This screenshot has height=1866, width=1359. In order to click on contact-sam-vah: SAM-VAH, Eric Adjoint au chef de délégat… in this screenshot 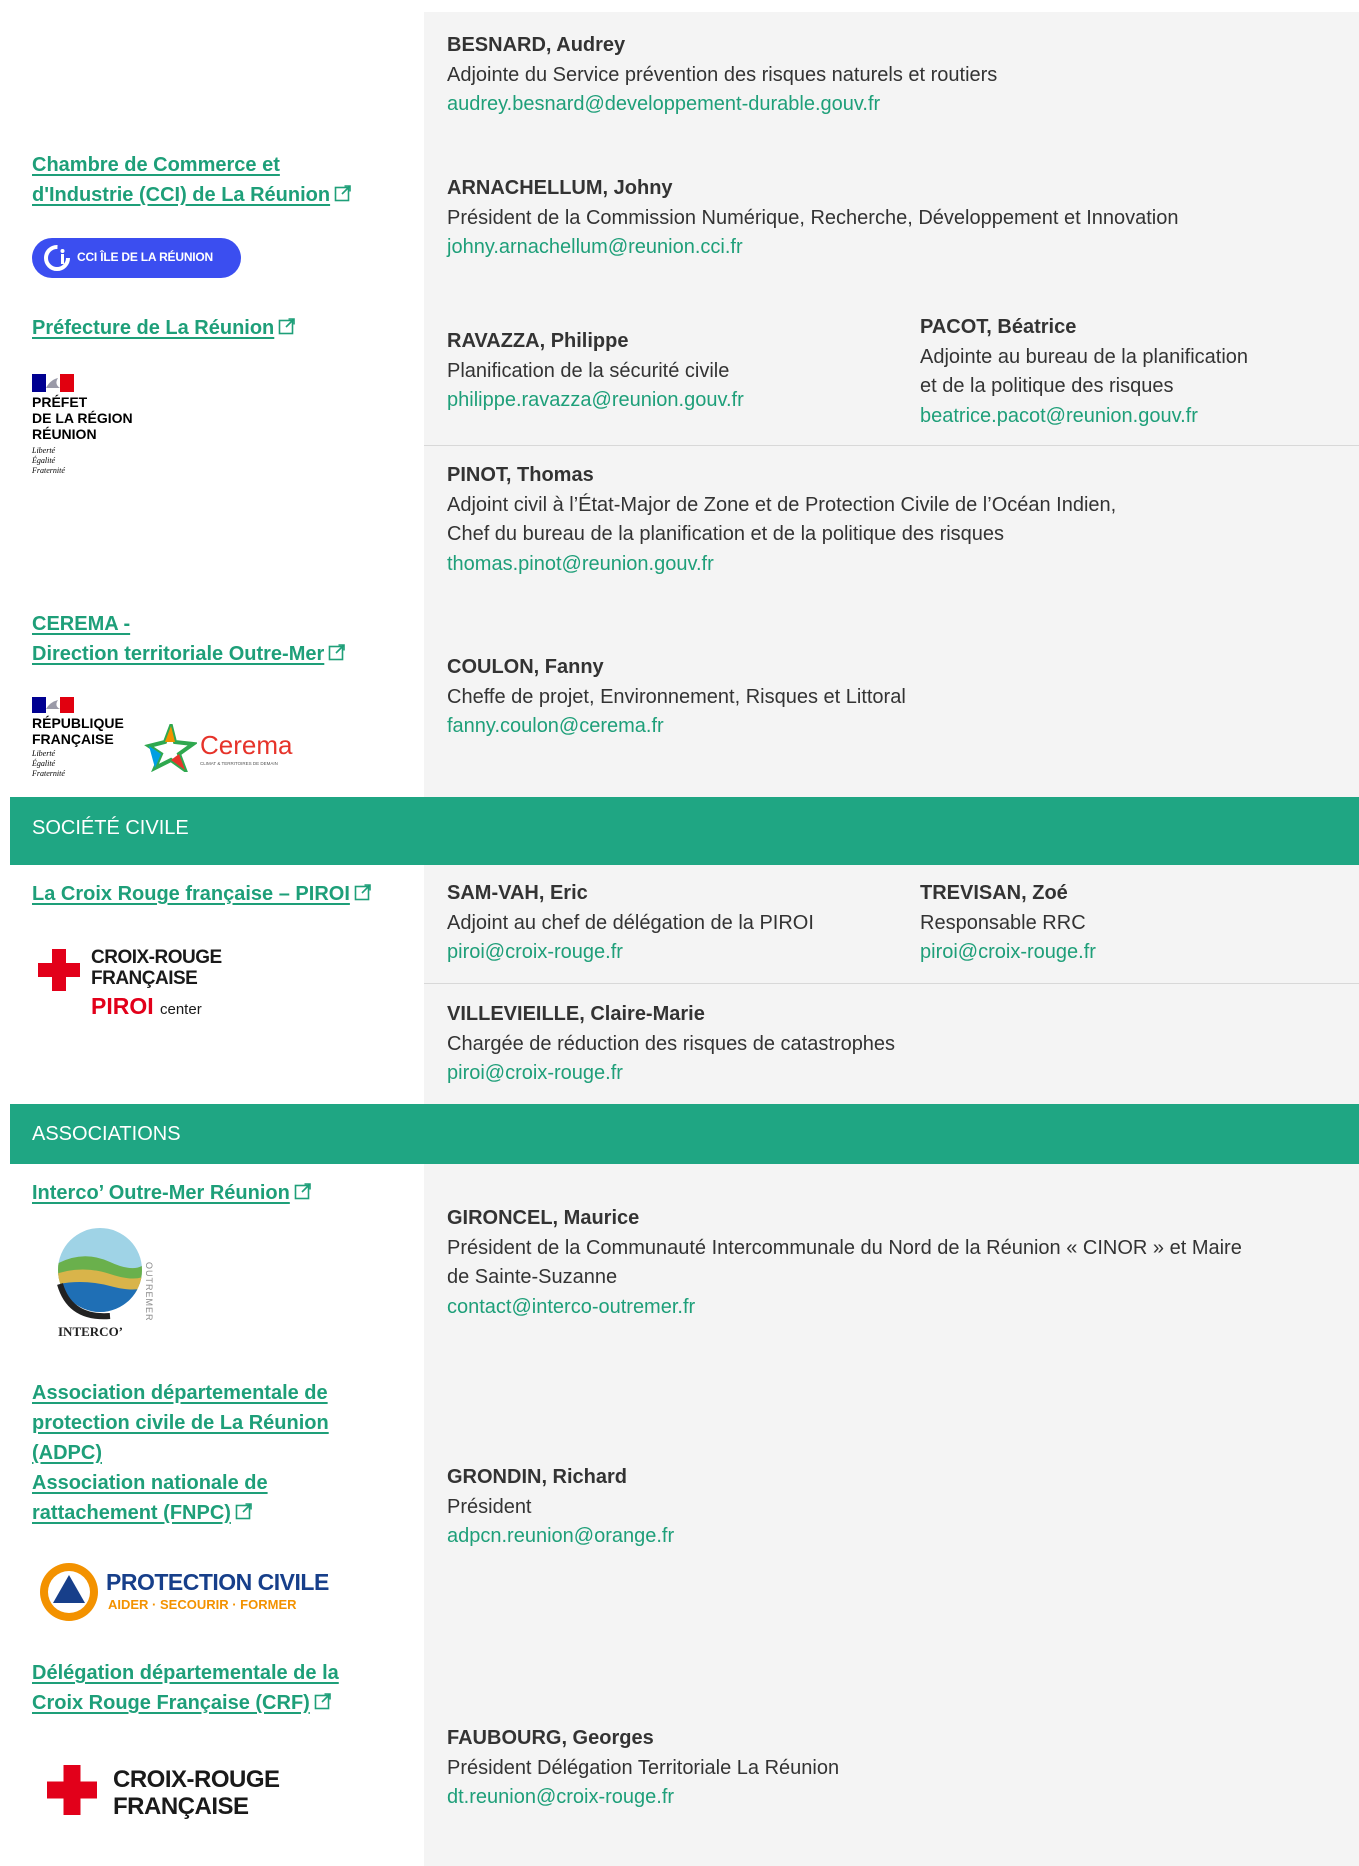, I will do `click(630, 923)`.